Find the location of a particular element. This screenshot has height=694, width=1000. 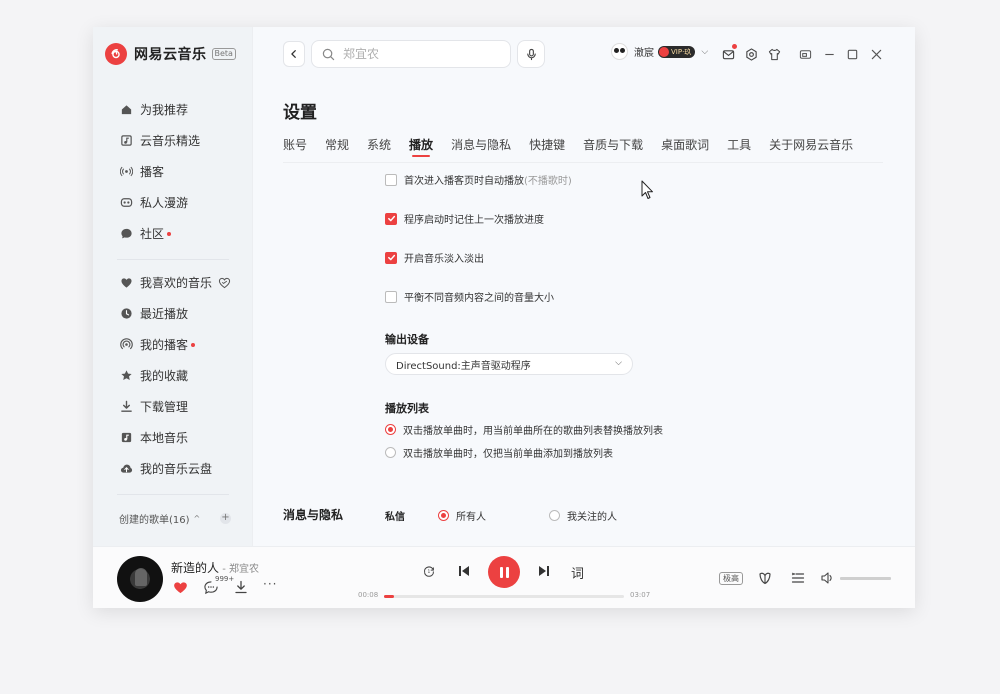

svg-text: 1 is located at coordinates (429, 572).